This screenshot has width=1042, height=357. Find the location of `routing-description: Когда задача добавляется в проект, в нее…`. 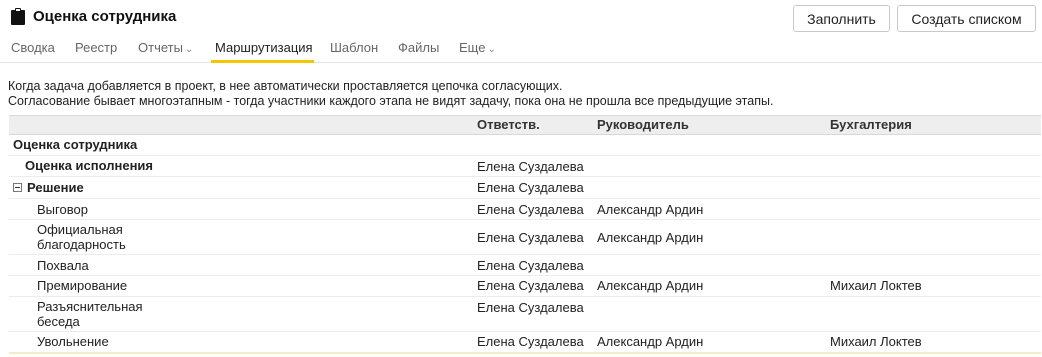

routing-description: Когда задача добавляется в проект, в нее… is located at coordinates (390, 94).